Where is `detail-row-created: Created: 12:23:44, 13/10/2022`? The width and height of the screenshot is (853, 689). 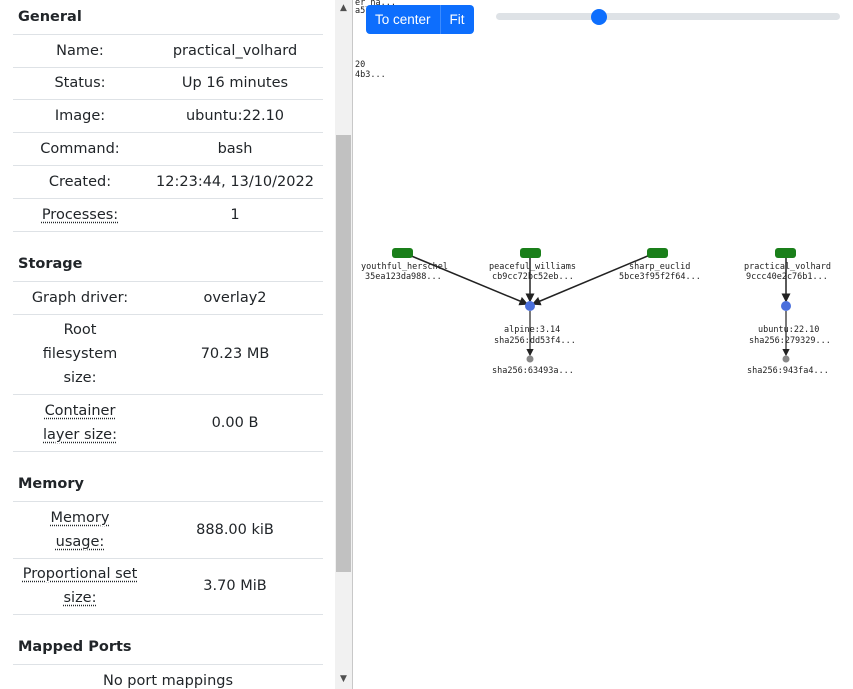
detail-row-created: Created: 12:23:44, 13/10/2022 is located at coordinates (168, 182).